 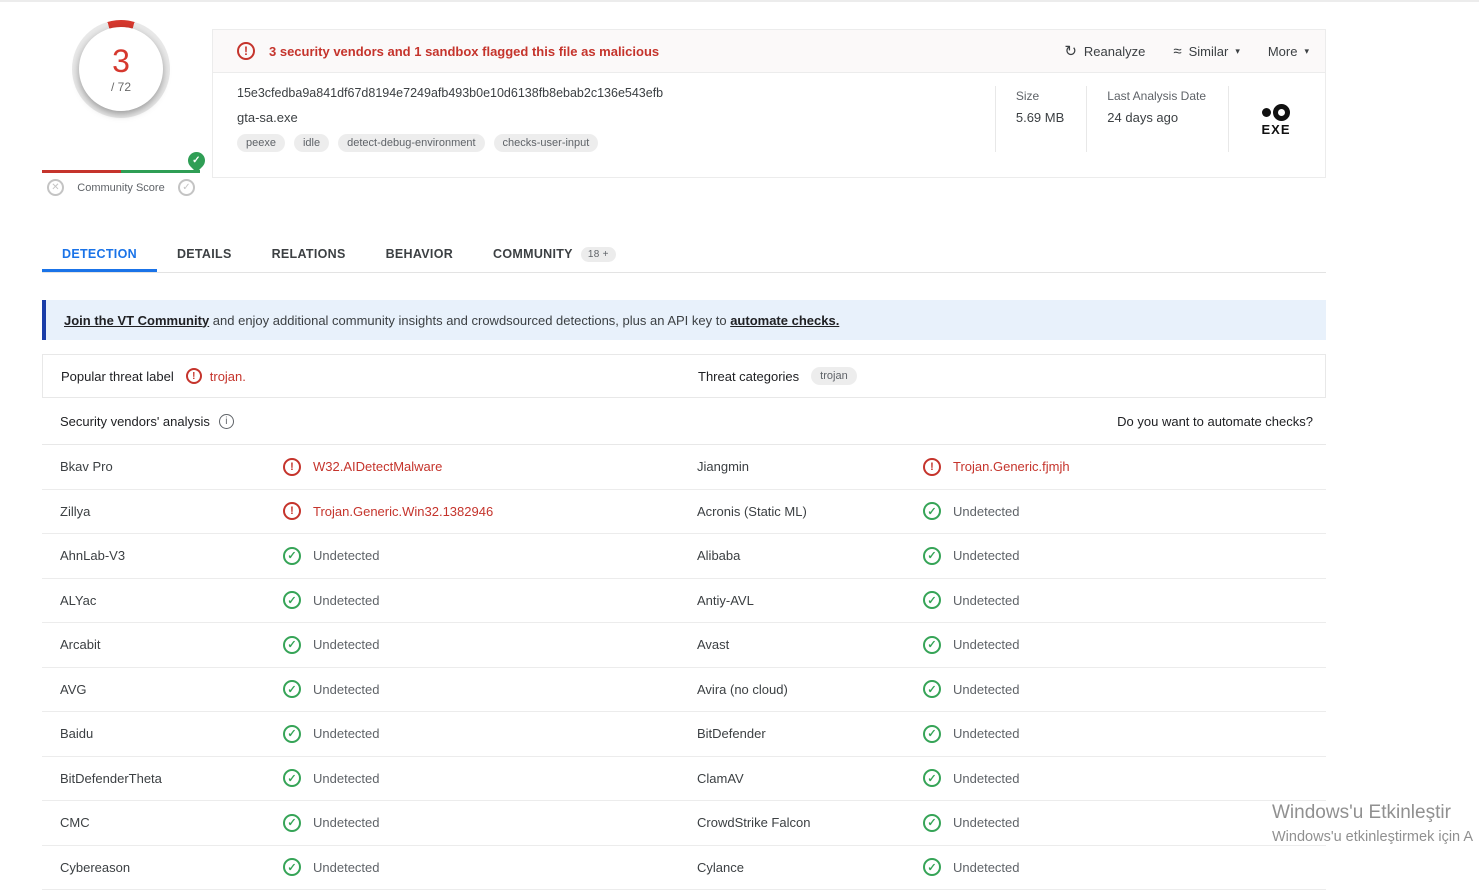 I want to click on size-value: 5.69 MB, so click(x=1040, y=117).